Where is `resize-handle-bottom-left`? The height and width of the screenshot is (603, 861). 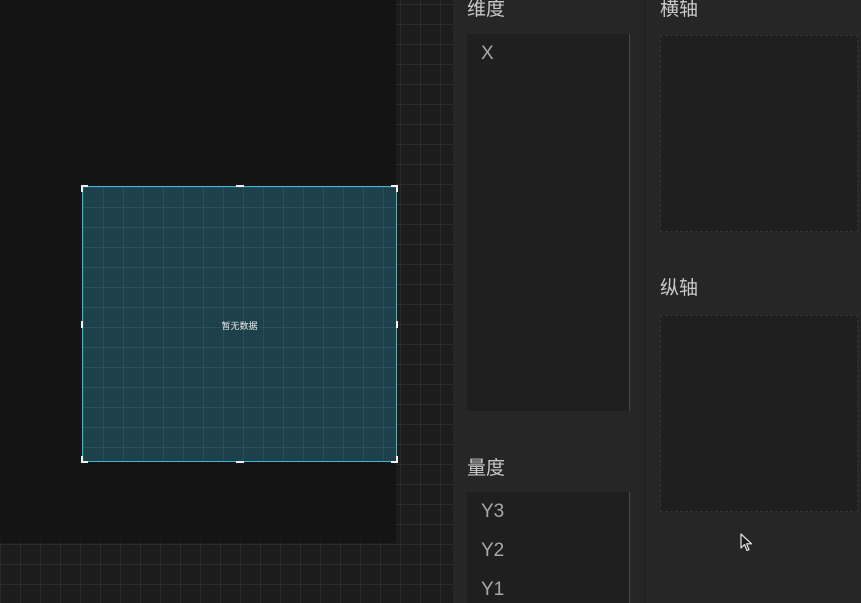 resize-handle-bottom-left is located at coordinates (82, 459).